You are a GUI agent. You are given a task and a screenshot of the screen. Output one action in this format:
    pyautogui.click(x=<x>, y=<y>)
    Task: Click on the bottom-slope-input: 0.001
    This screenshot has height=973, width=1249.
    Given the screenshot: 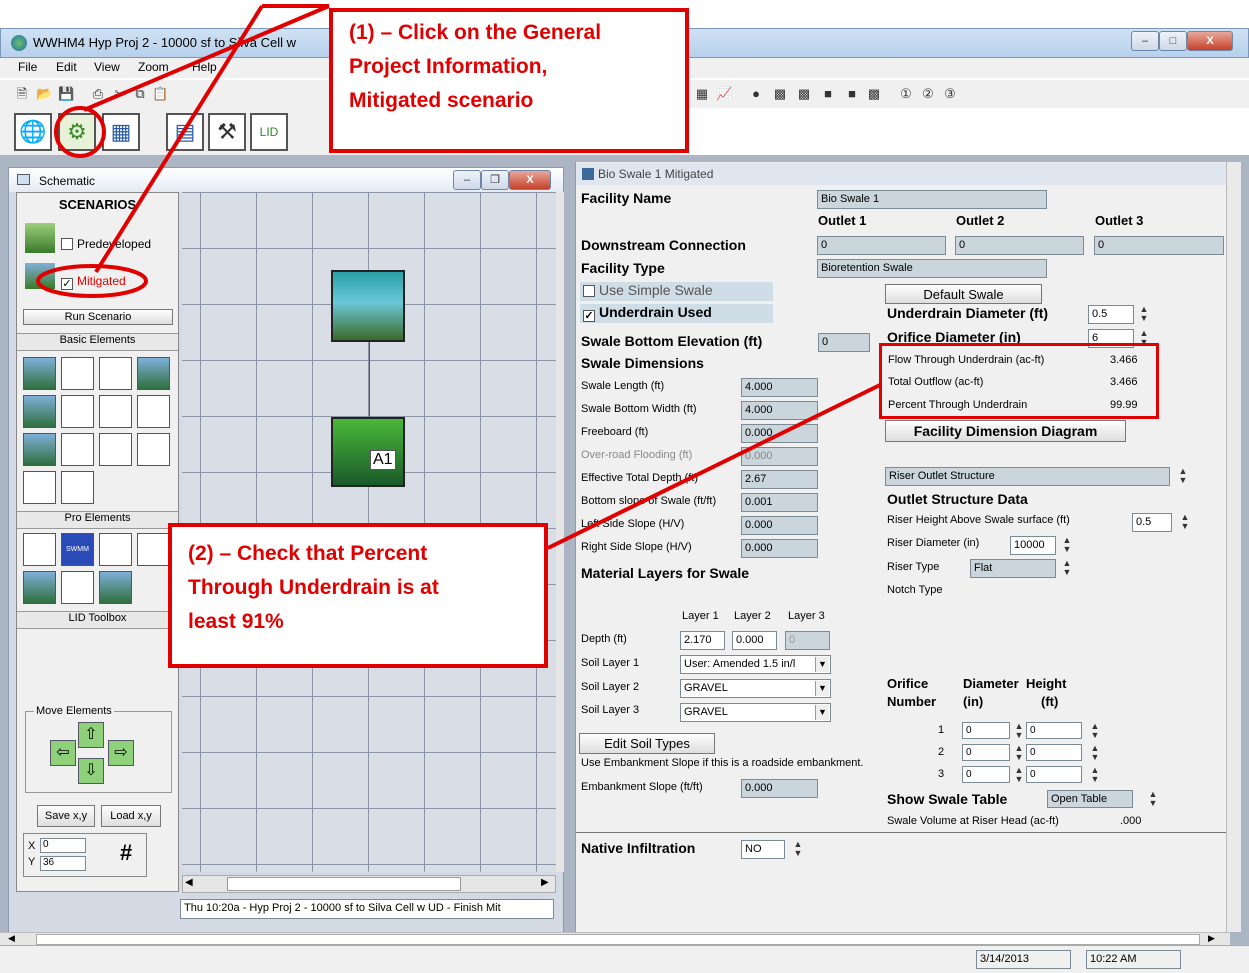 What is the action you would take?
    pyautogui.click(x=779, y=502)
    